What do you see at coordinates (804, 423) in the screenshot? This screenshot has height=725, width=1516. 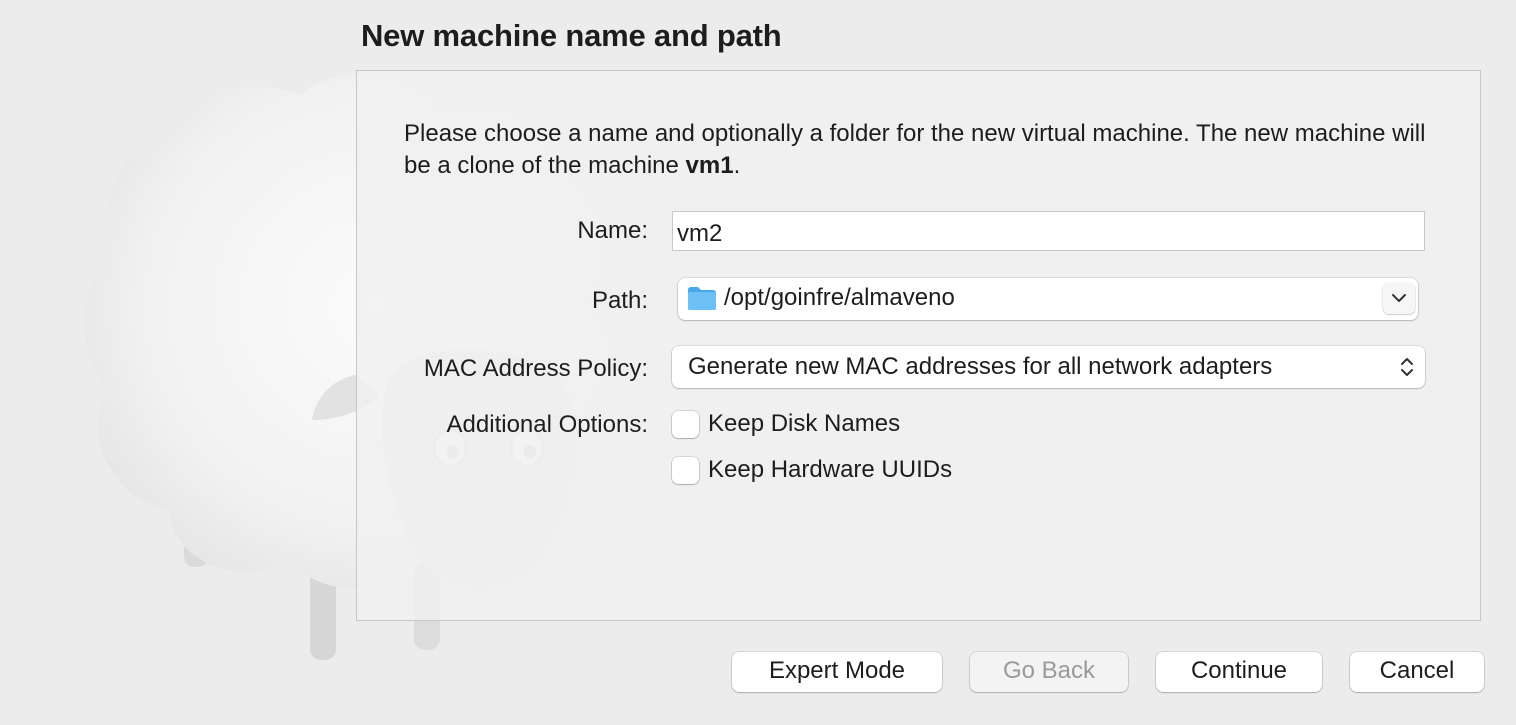 I see `keep-disk-names-label: Keep Disk Names` at bounding box center [804, 423].